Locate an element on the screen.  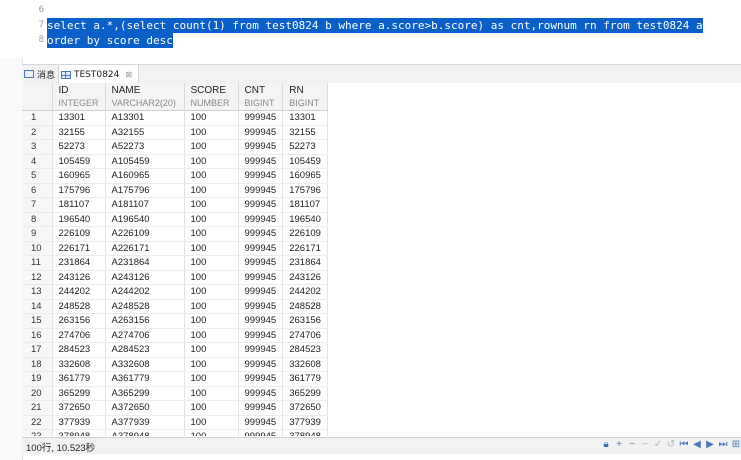
table-row: 23378948A378948100999945378948 is located at coordinates (175, 432).